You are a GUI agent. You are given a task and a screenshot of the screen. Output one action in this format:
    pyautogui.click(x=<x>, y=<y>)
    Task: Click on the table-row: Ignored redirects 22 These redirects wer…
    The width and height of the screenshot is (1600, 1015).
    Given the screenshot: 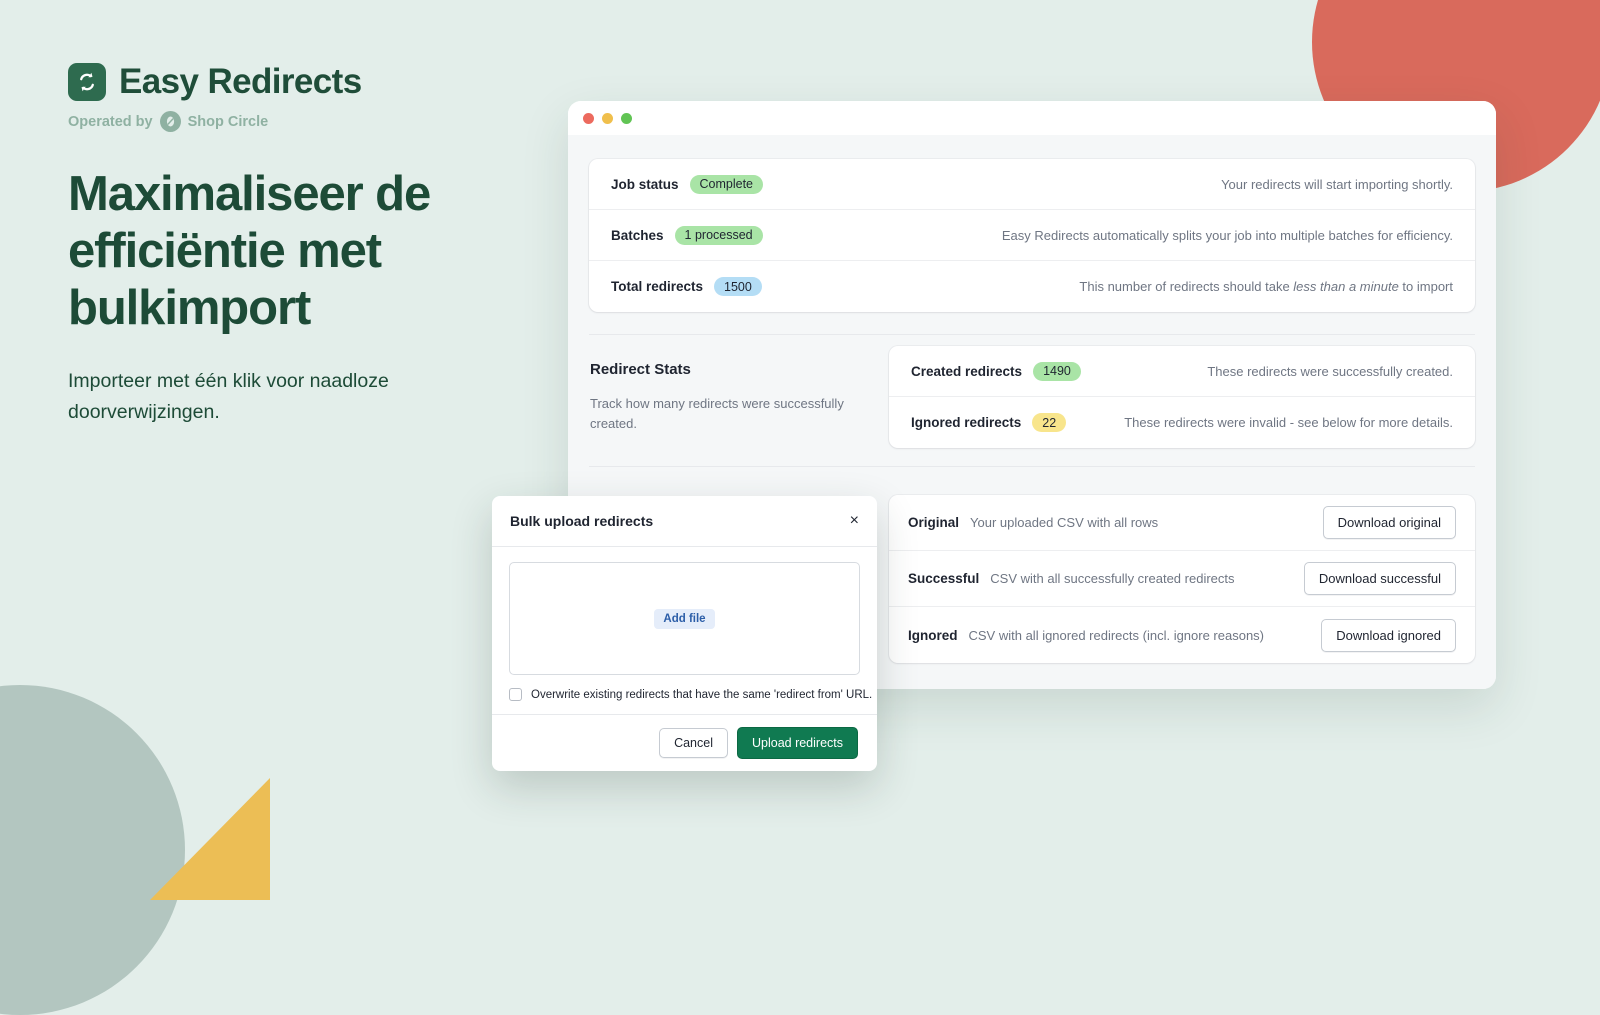 What is the action you would take?
    pyautogui.click(x=1182, y=422)
    